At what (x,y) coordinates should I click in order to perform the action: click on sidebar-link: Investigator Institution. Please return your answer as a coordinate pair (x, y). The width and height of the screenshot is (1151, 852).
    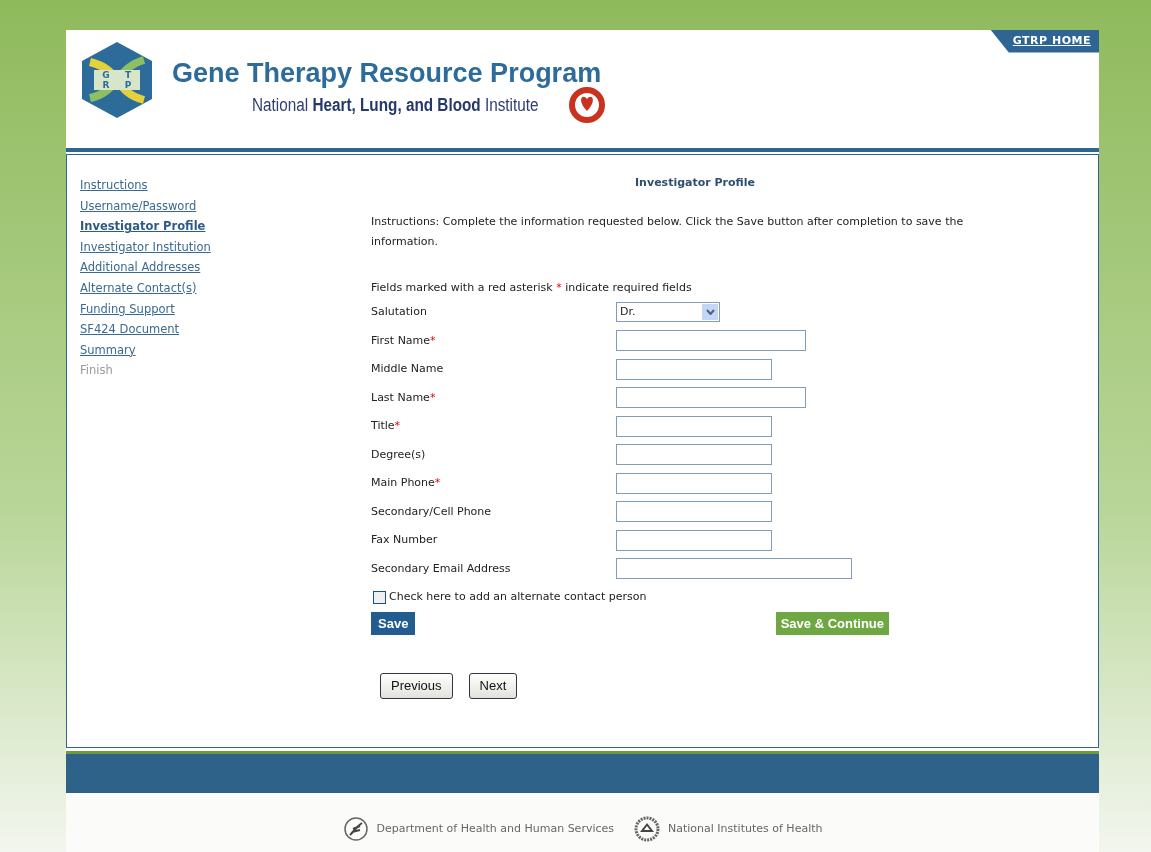
    Looking at the image, I should click on (212, 247).